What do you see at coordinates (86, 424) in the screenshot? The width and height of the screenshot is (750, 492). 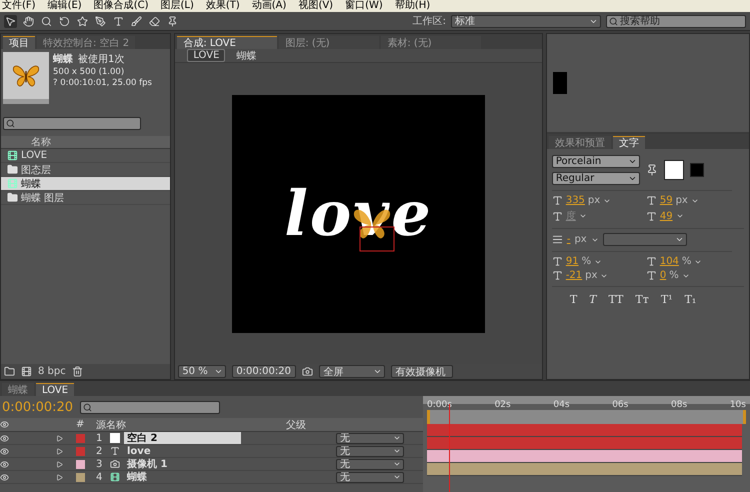 I see `column-header: #` at bounding box center [86, 424].